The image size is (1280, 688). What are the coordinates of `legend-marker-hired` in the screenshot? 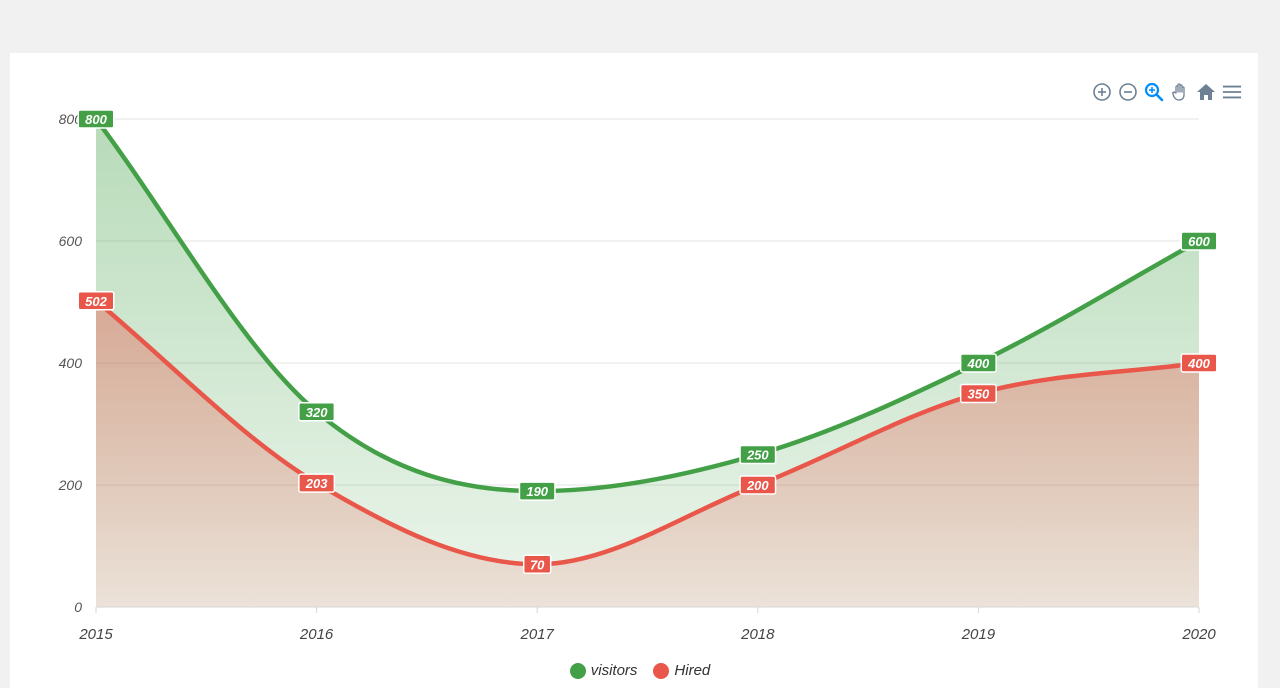 It's located at (661, 670).